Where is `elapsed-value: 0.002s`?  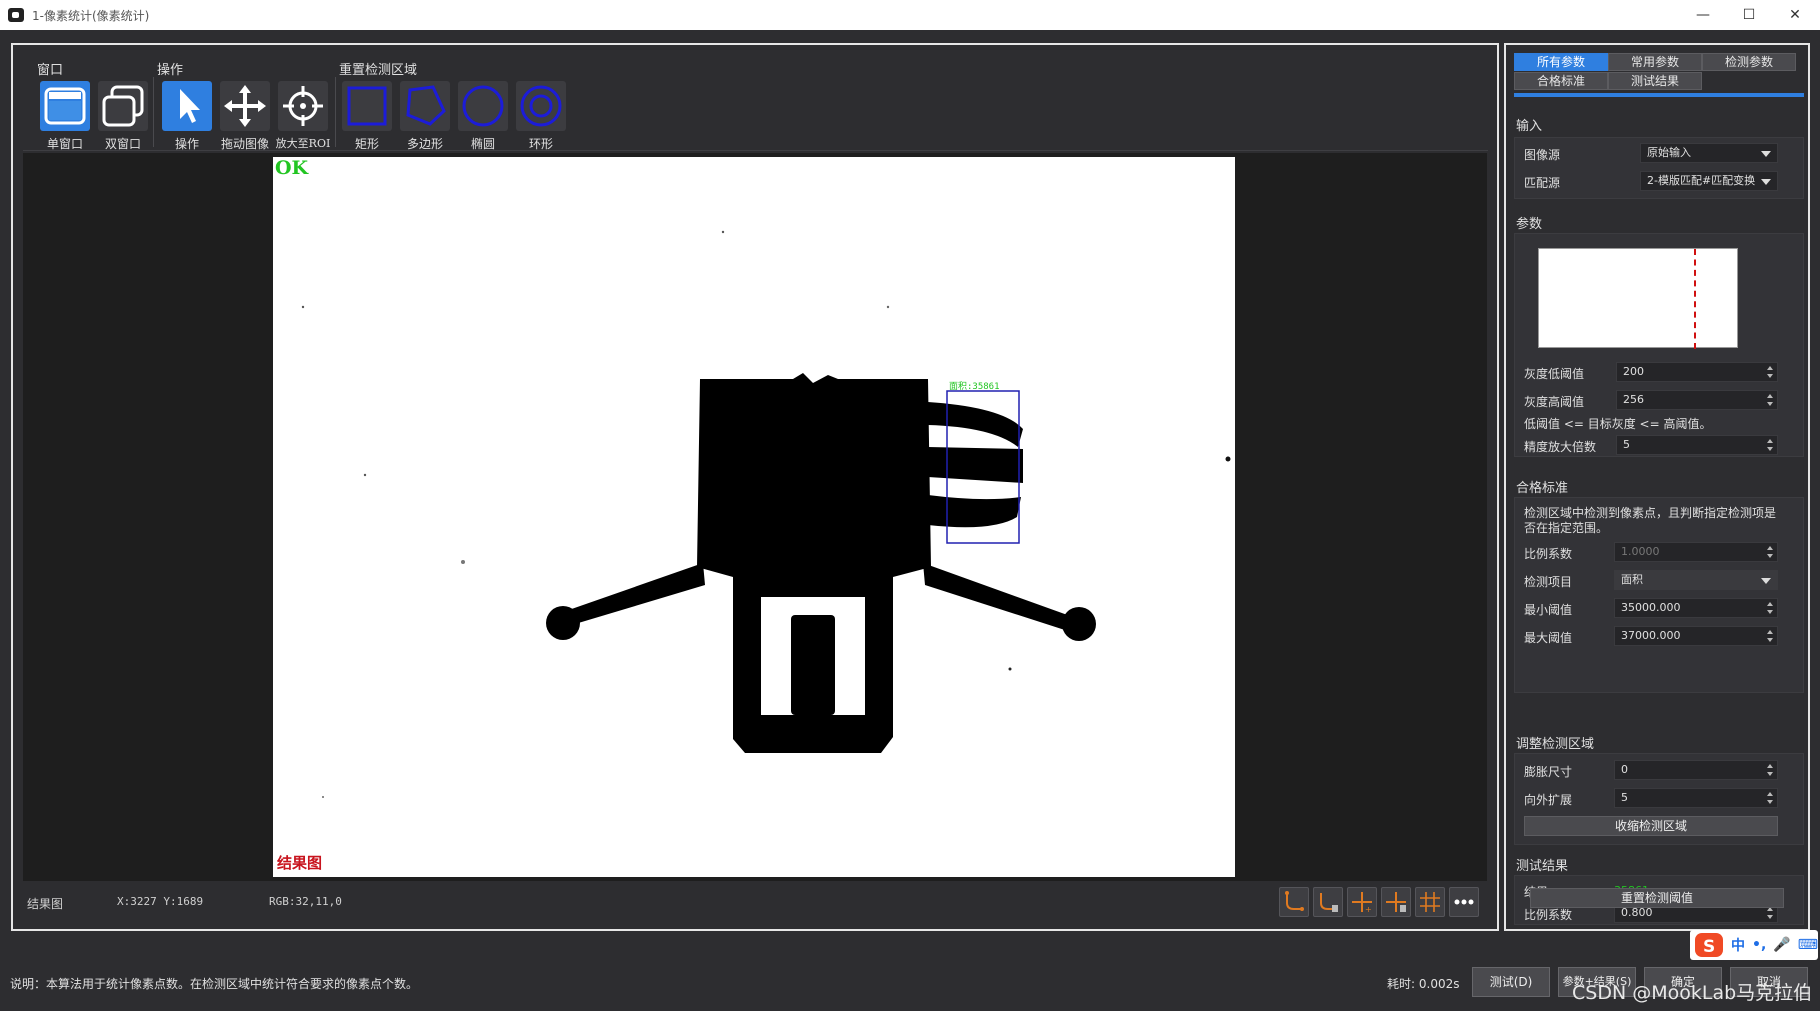 elapsed-value: 0.002s is located at coordinates (1439, 984).